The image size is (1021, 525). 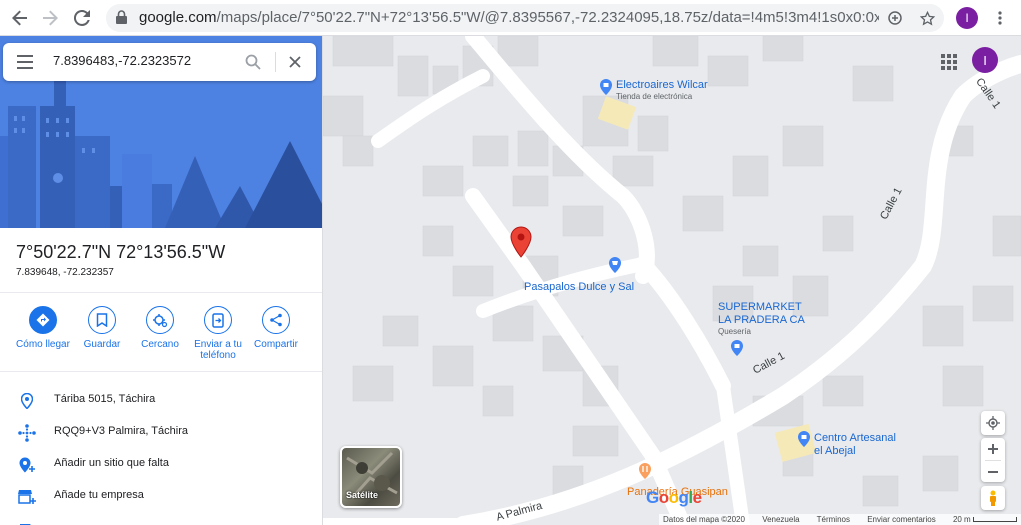 I want to click on reload-icon, so click(x=82, y=18).